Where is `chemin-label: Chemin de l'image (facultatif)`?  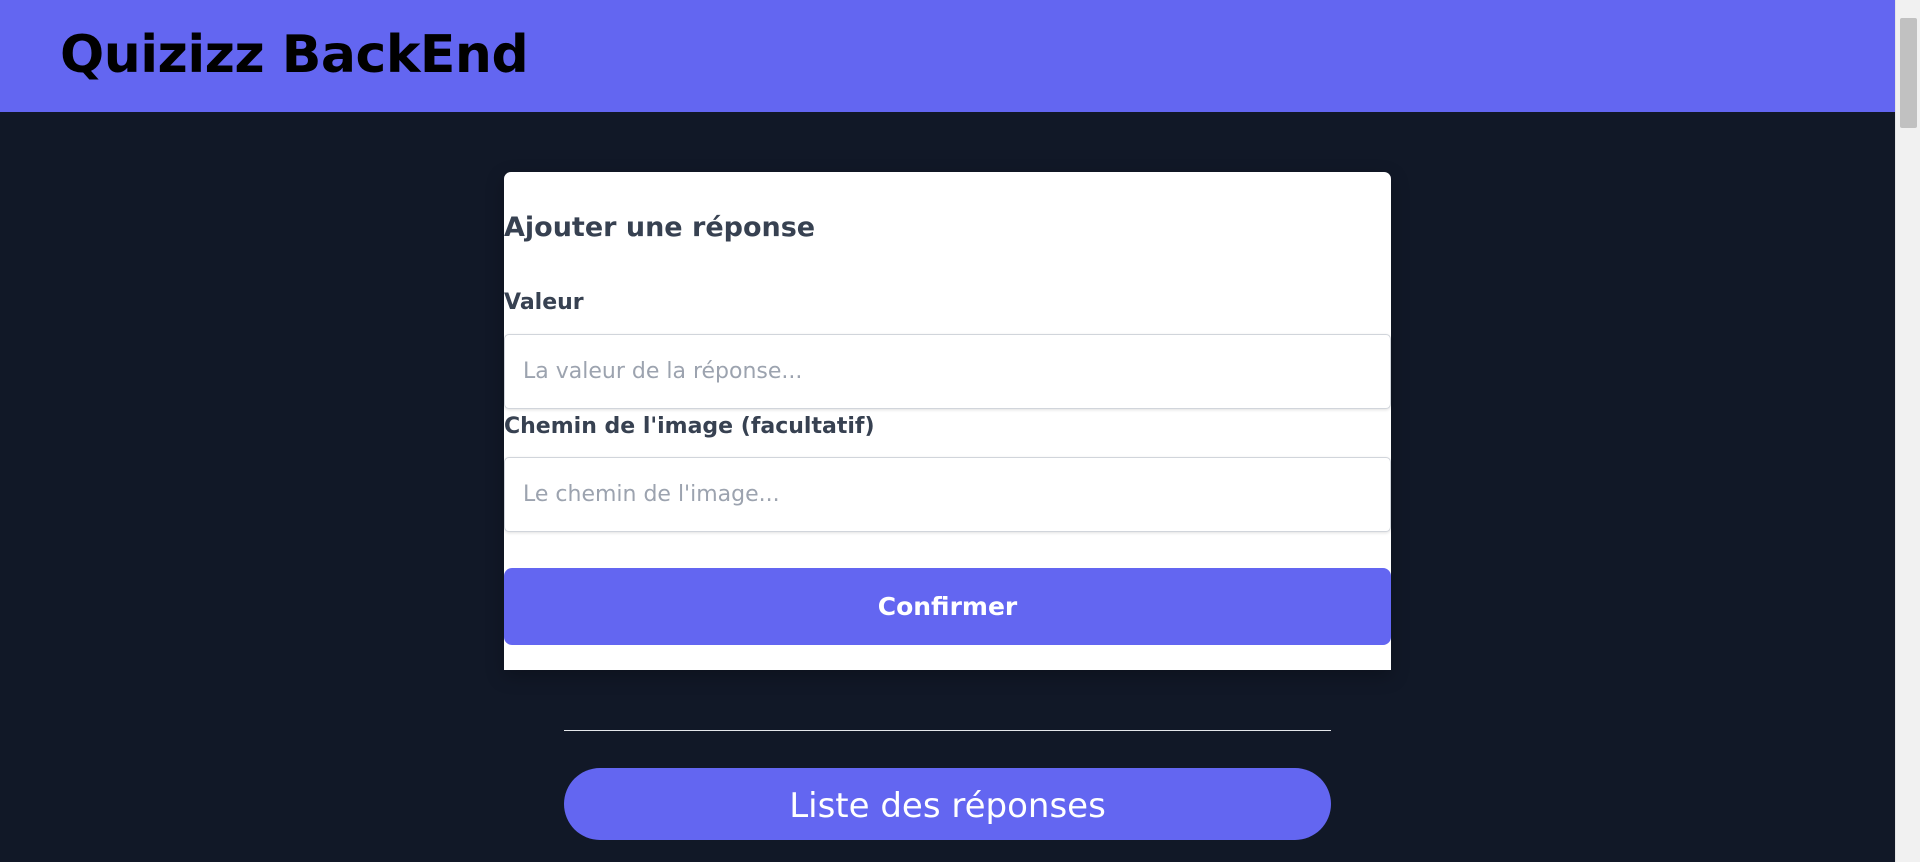
chemin-label: Chemin de l'image (facultatif) is located at coordinates (689, 426).